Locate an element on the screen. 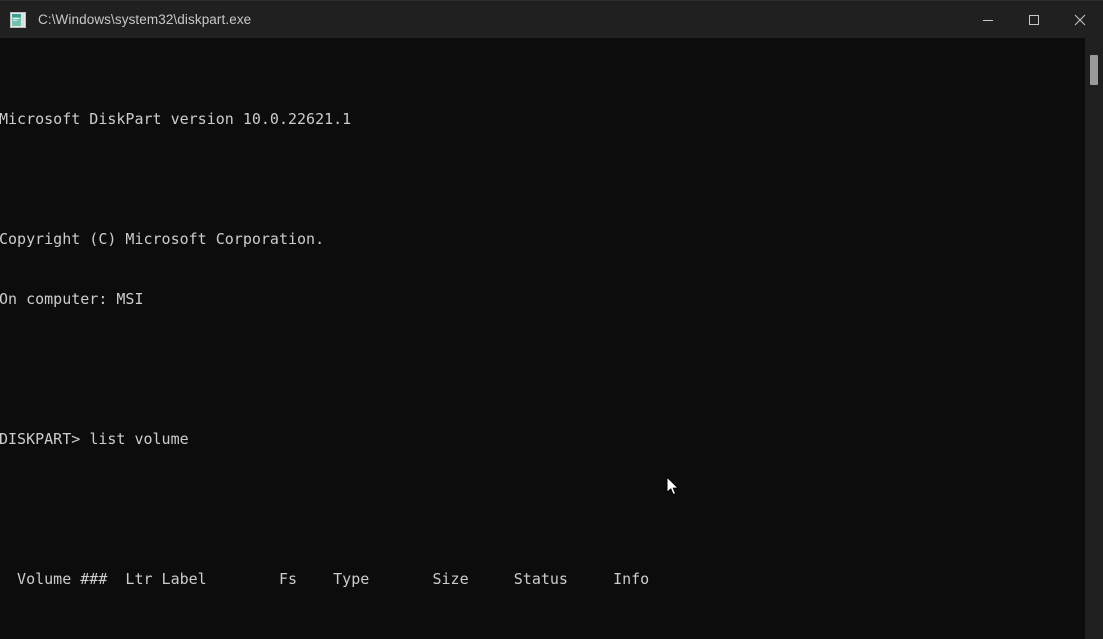 The height and width of the screenshot is (639, 1103). maximize-icon is located at coordinates (1034, 19).